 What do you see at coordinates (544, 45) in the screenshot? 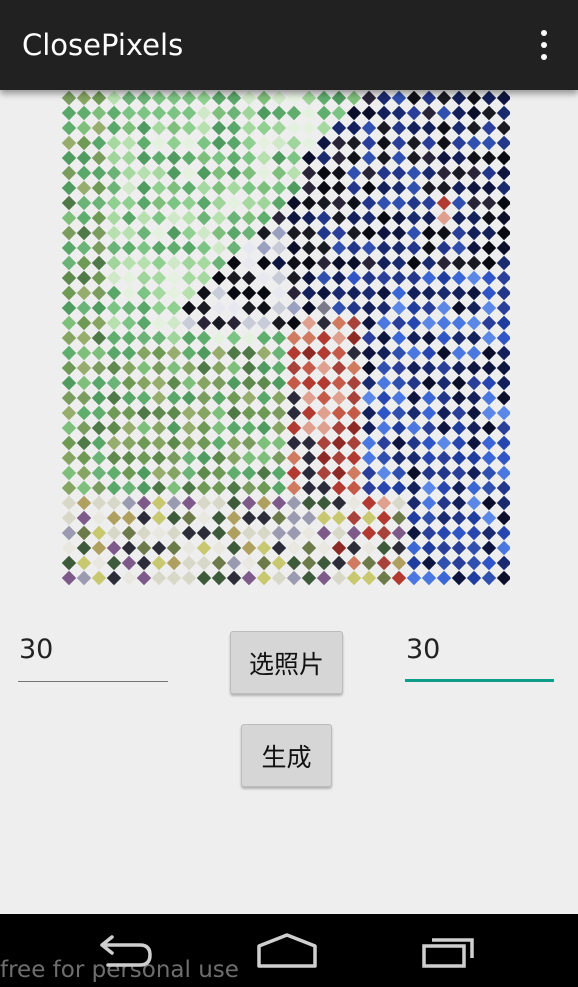
I see `overflow-menu-button` at bounding box center [544, 45].